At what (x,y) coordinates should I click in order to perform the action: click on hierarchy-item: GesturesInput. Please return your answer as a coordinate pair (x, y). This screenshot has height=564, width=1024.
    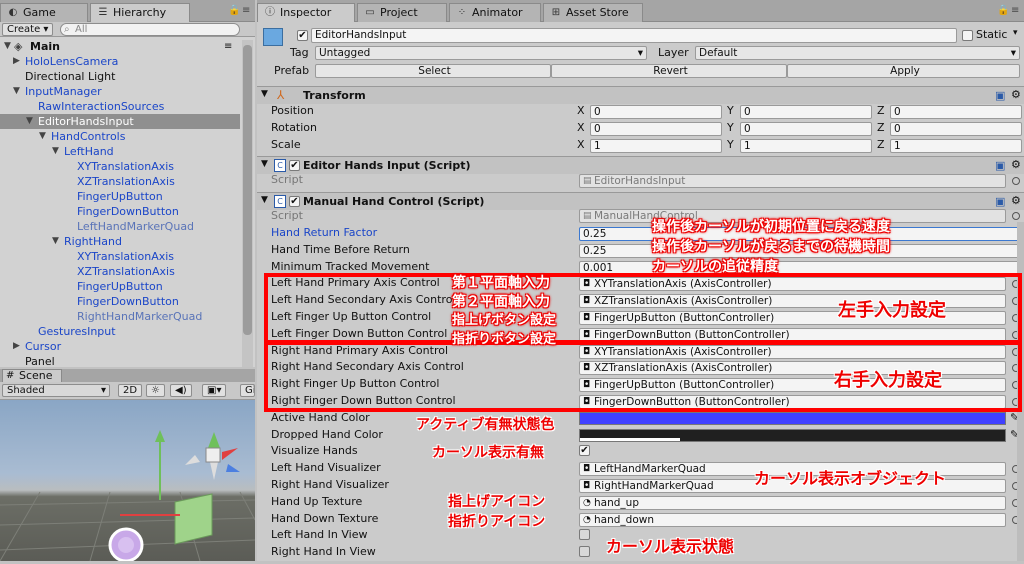
    Looking at the image, I should click on (120, 331).